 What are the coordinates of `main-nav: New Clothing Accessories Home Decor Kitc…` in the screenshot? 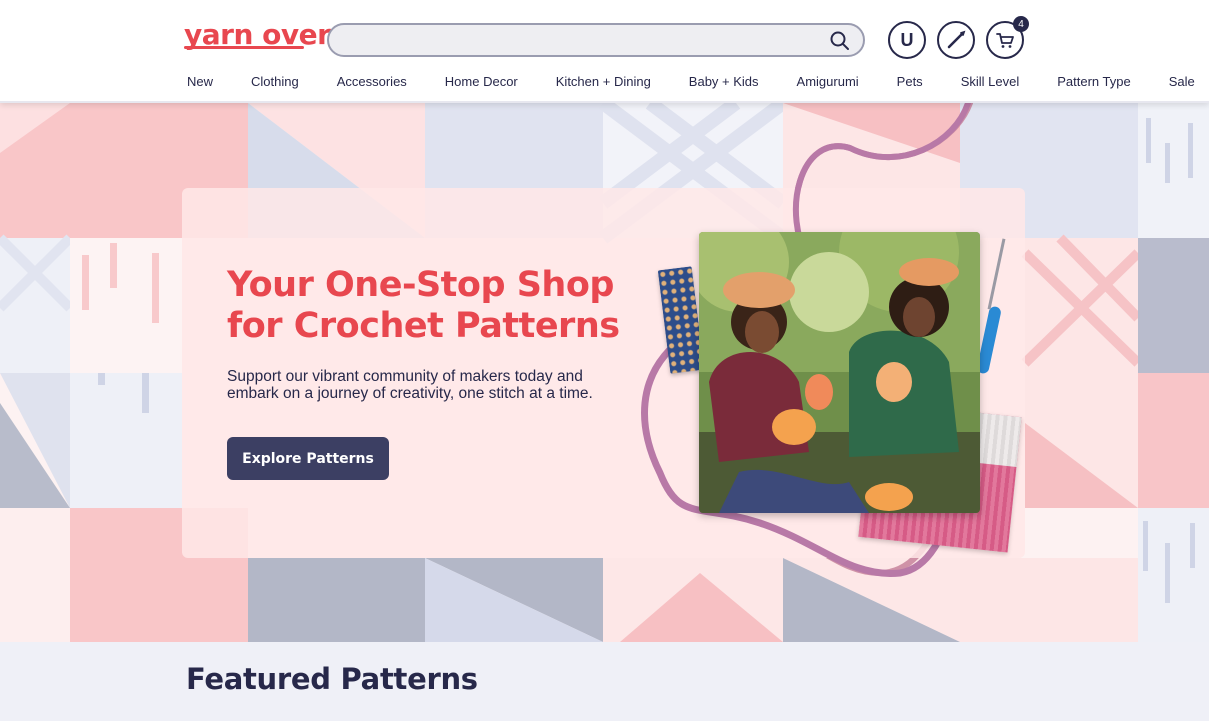 It's located at (691, 82).